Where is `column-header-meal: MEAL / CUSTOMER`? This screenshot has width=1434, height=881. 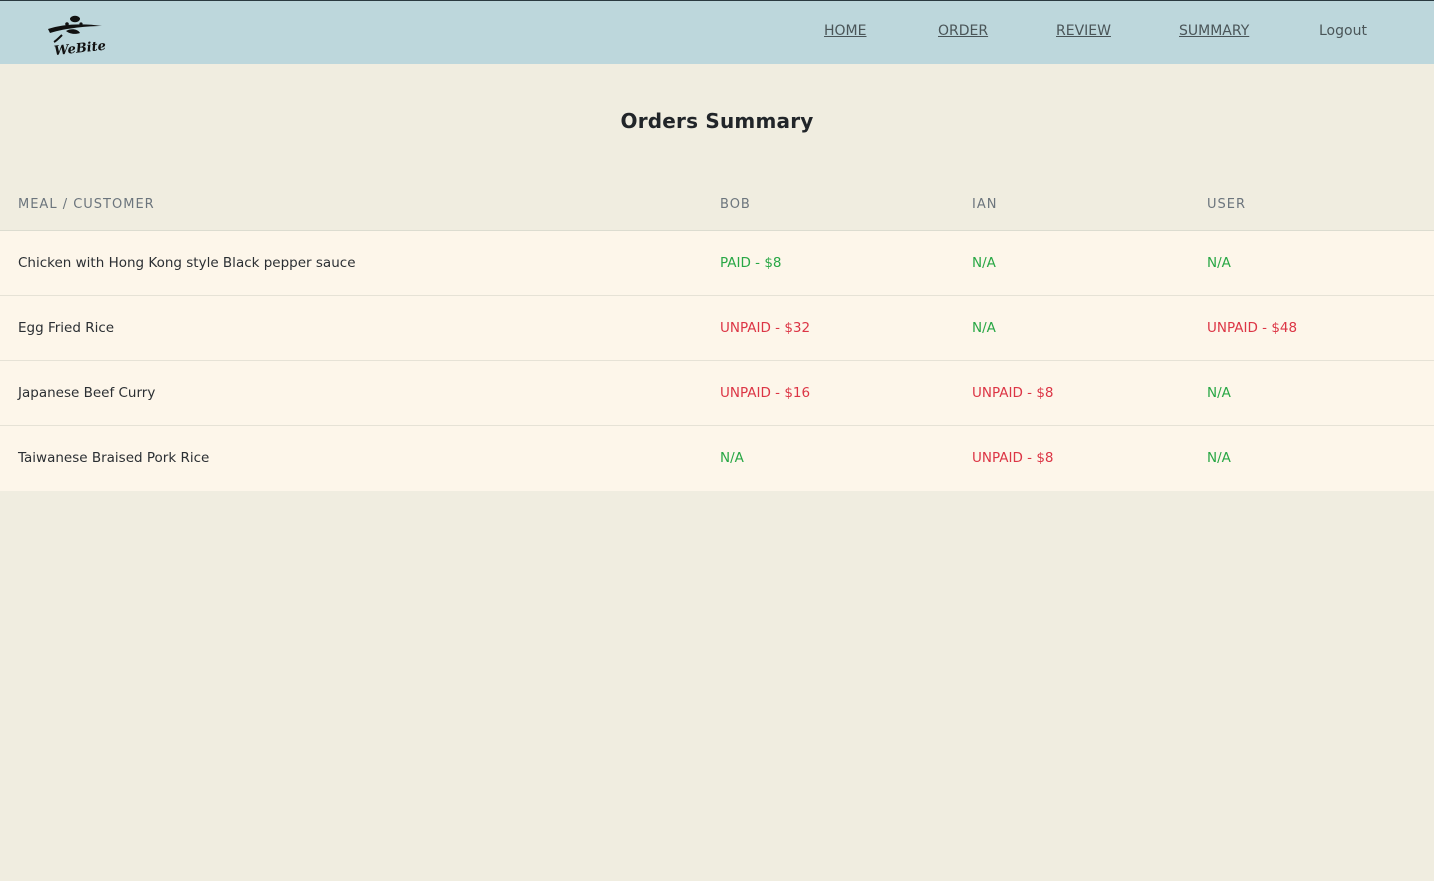
column-header-meal: MEAL / CUSTOMER is located at coordinates (86, 204).